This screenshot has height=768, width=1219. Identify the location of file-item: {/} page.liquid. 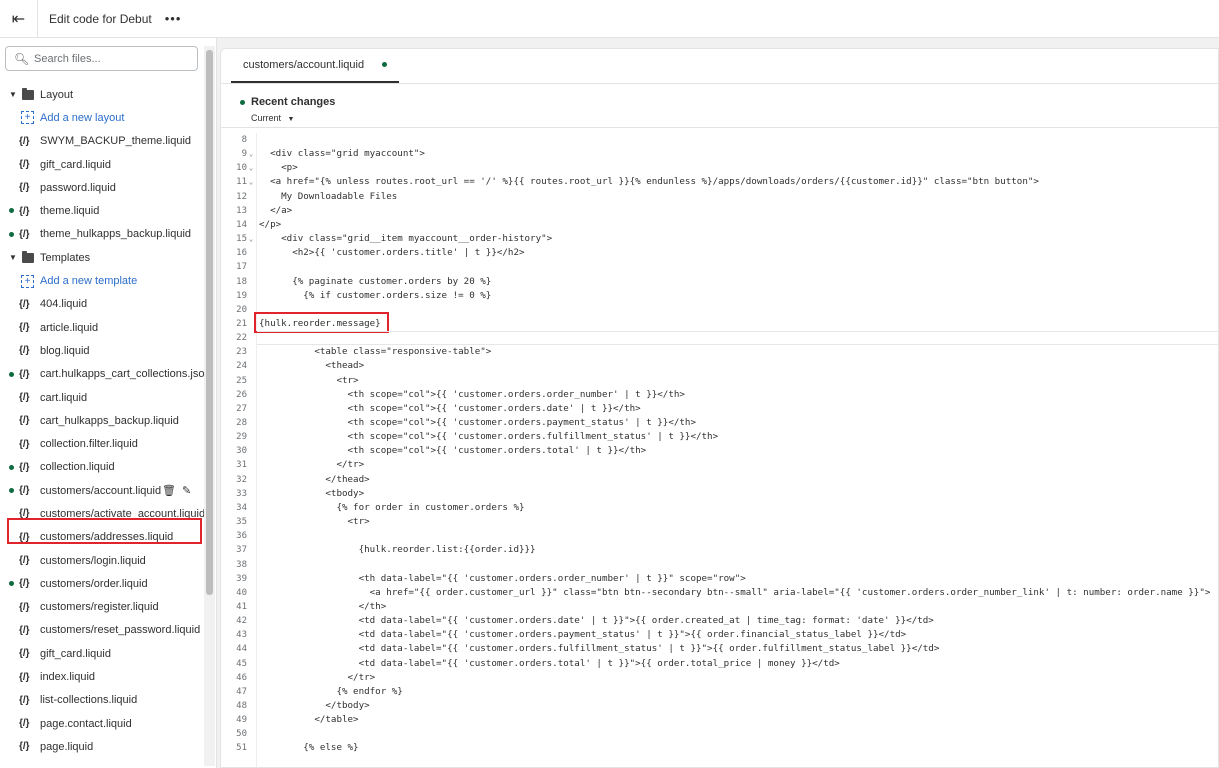
(102, 746).